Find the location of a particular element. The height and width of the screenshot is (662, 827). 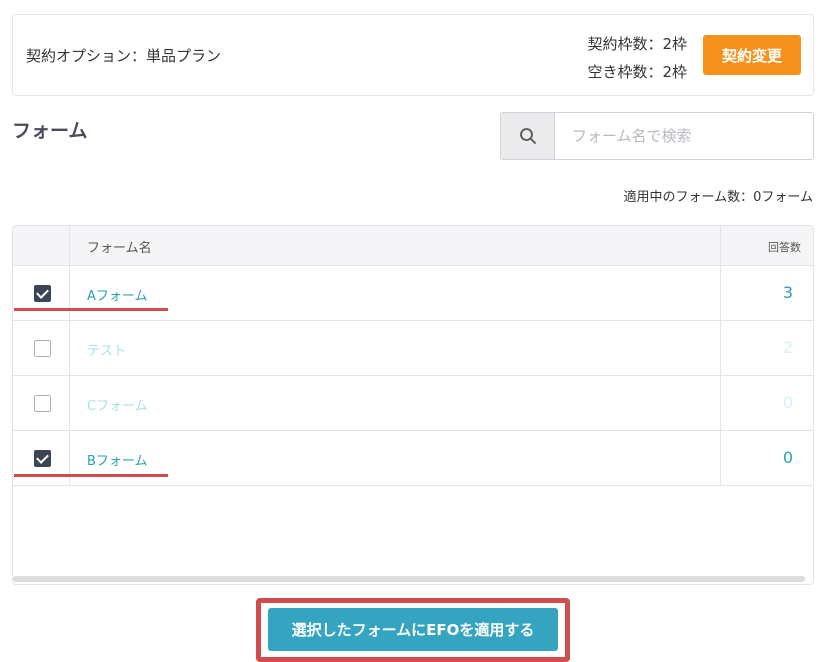

column-header-name: フォーム名 is located at coordinates (119, 248).